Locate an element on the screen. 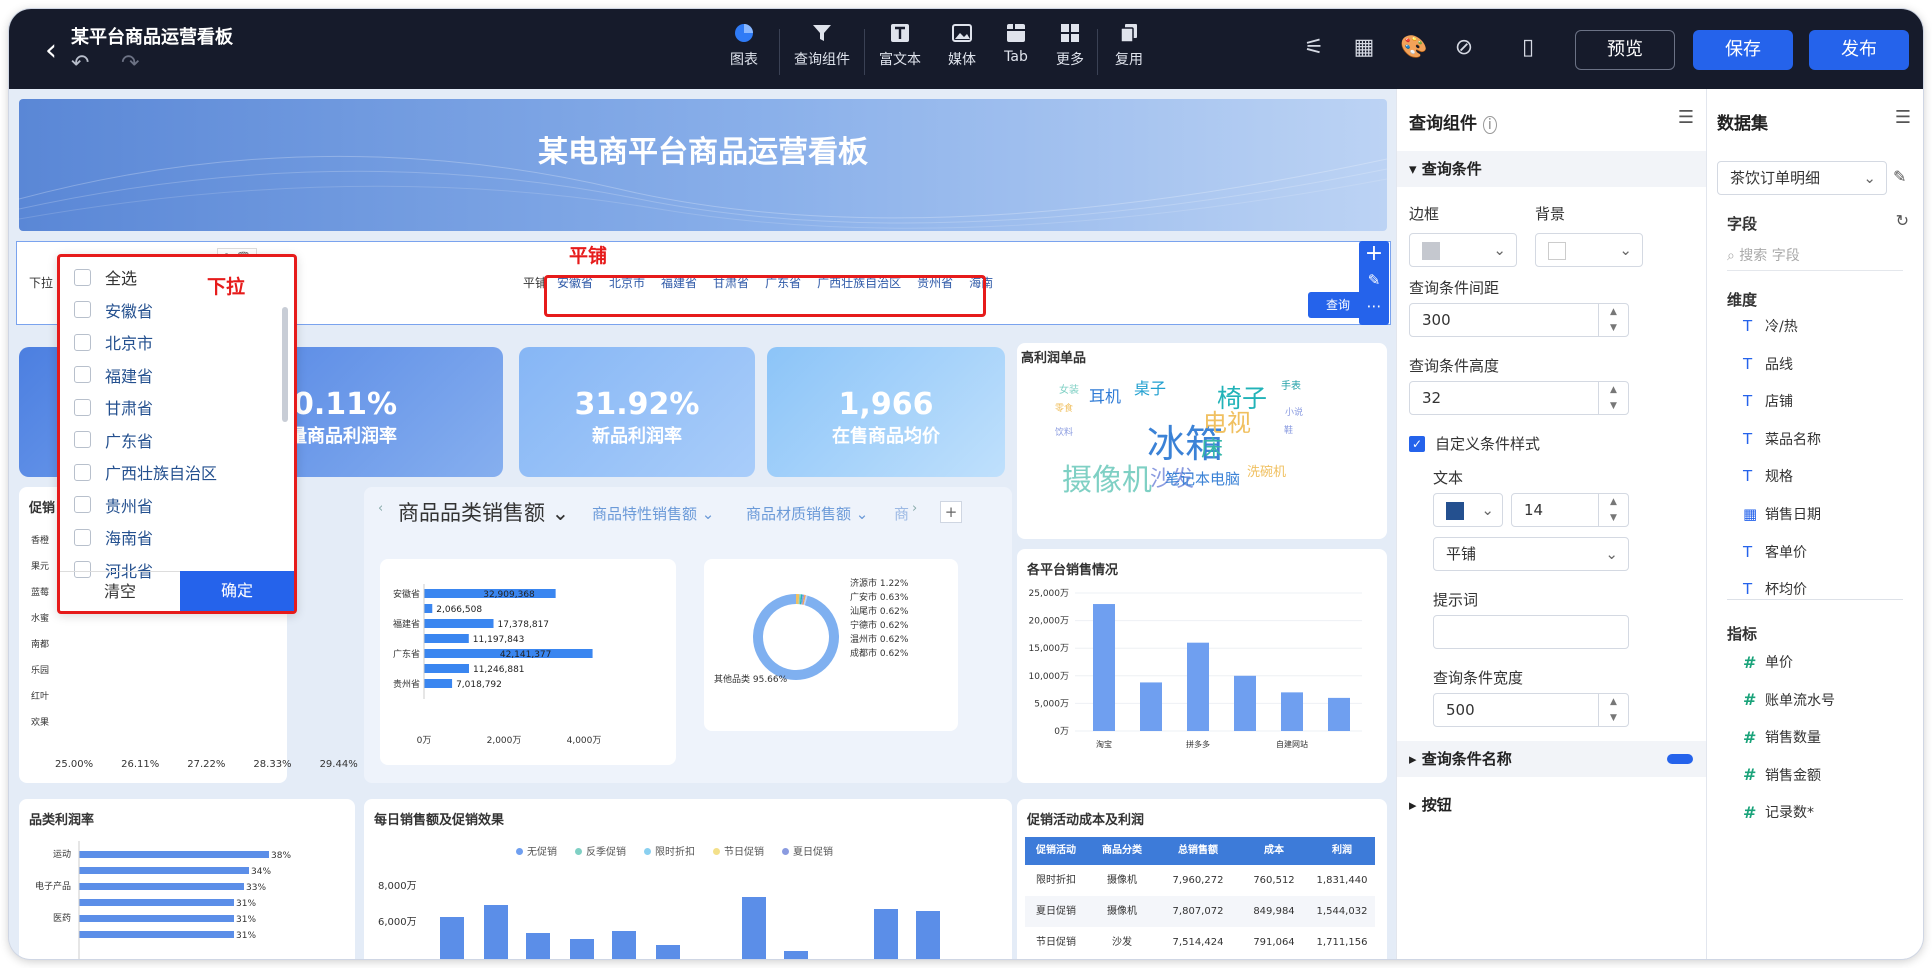 This screenshot has height=968, width=1932. dropdown-option: 广西壮族自治区 is located at coordinates (145, 472).